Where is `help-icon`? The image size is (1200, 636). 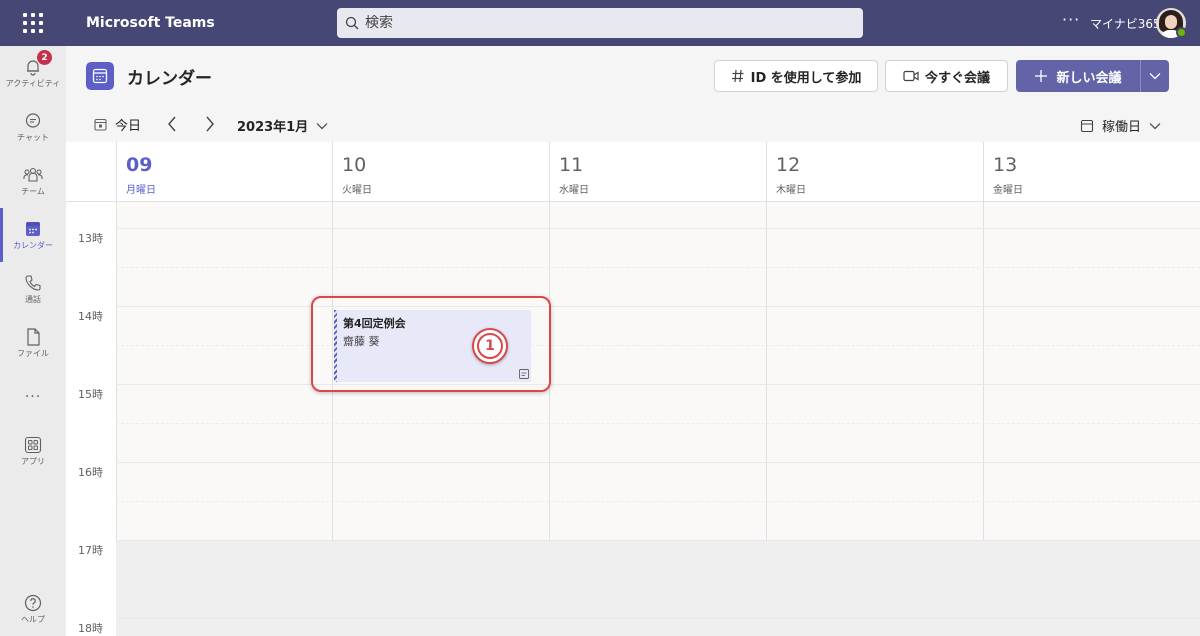 help-icon is located at coordinates (33, 602).